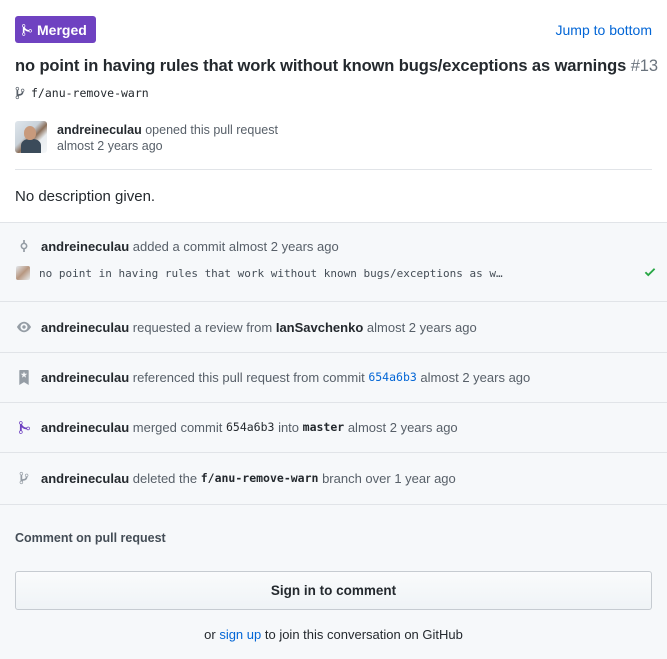 Image resolution: width=667 pixels, height=659 pixels. Describe the element at coordinates (333, 590) in the screenshot. I see `sign-in-to-comment-button: Sign in to comment` at that location.